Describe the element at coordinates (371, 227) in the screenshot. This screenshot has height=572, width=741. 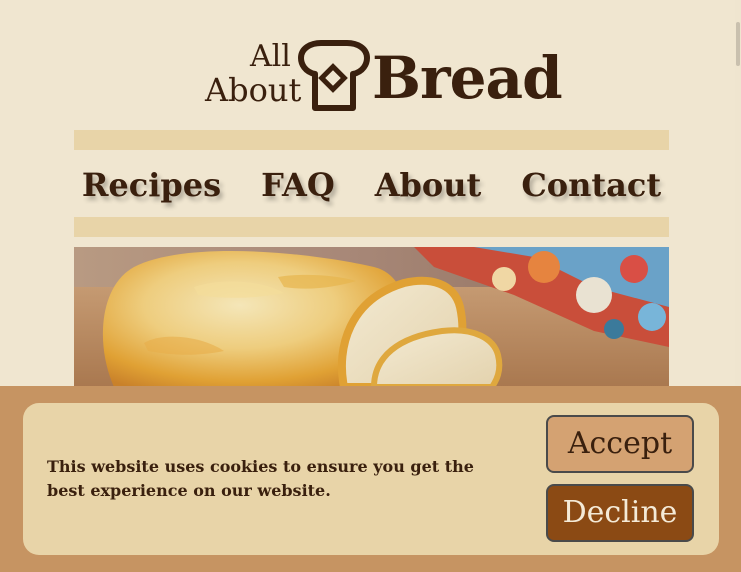
I see `nav-band-bottom` at that location.